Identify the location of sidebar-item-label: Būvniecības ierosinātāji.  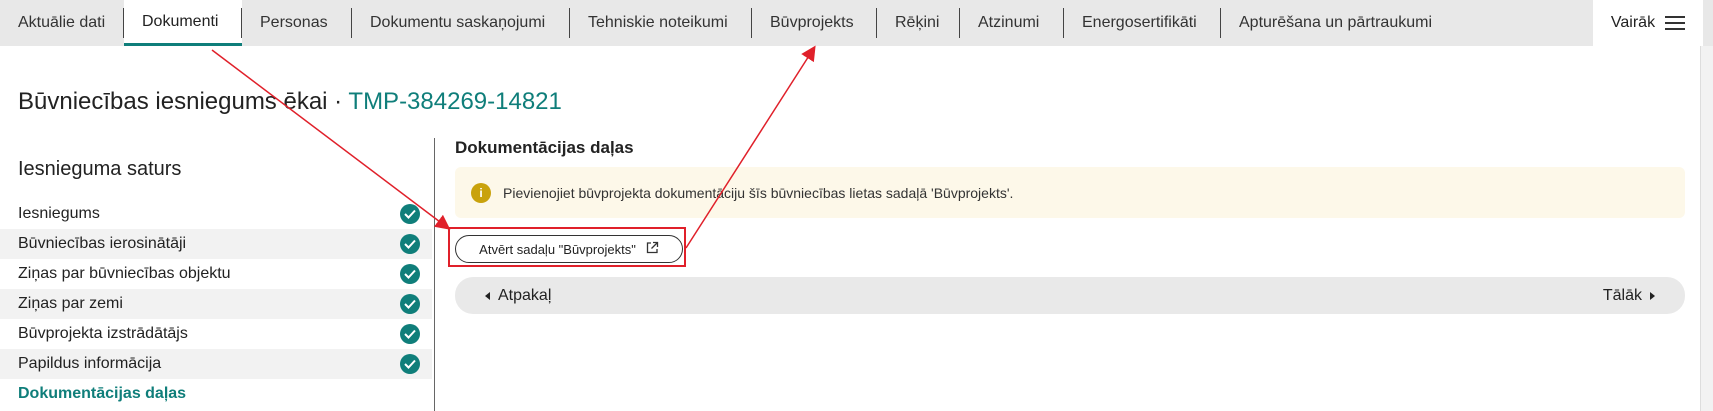
(102, 243).